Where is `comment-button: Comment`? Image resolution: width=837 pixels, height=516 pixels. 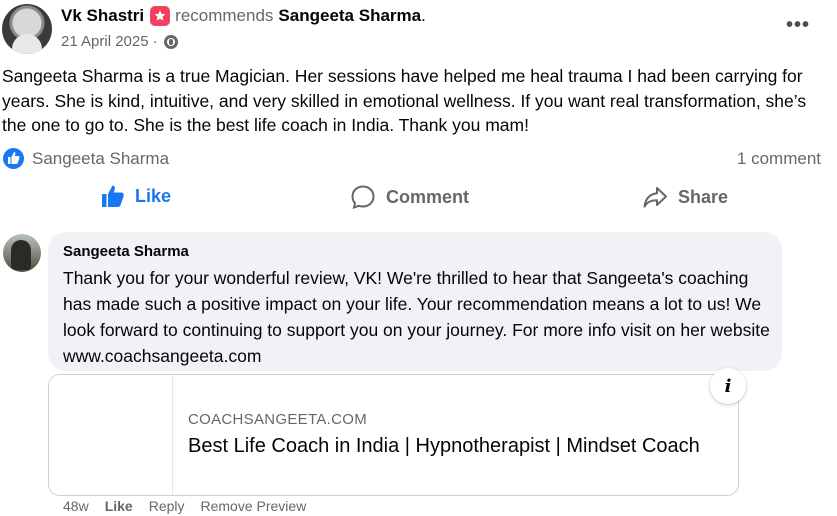
comment-button: Comment is located at coordinates (409, 197).